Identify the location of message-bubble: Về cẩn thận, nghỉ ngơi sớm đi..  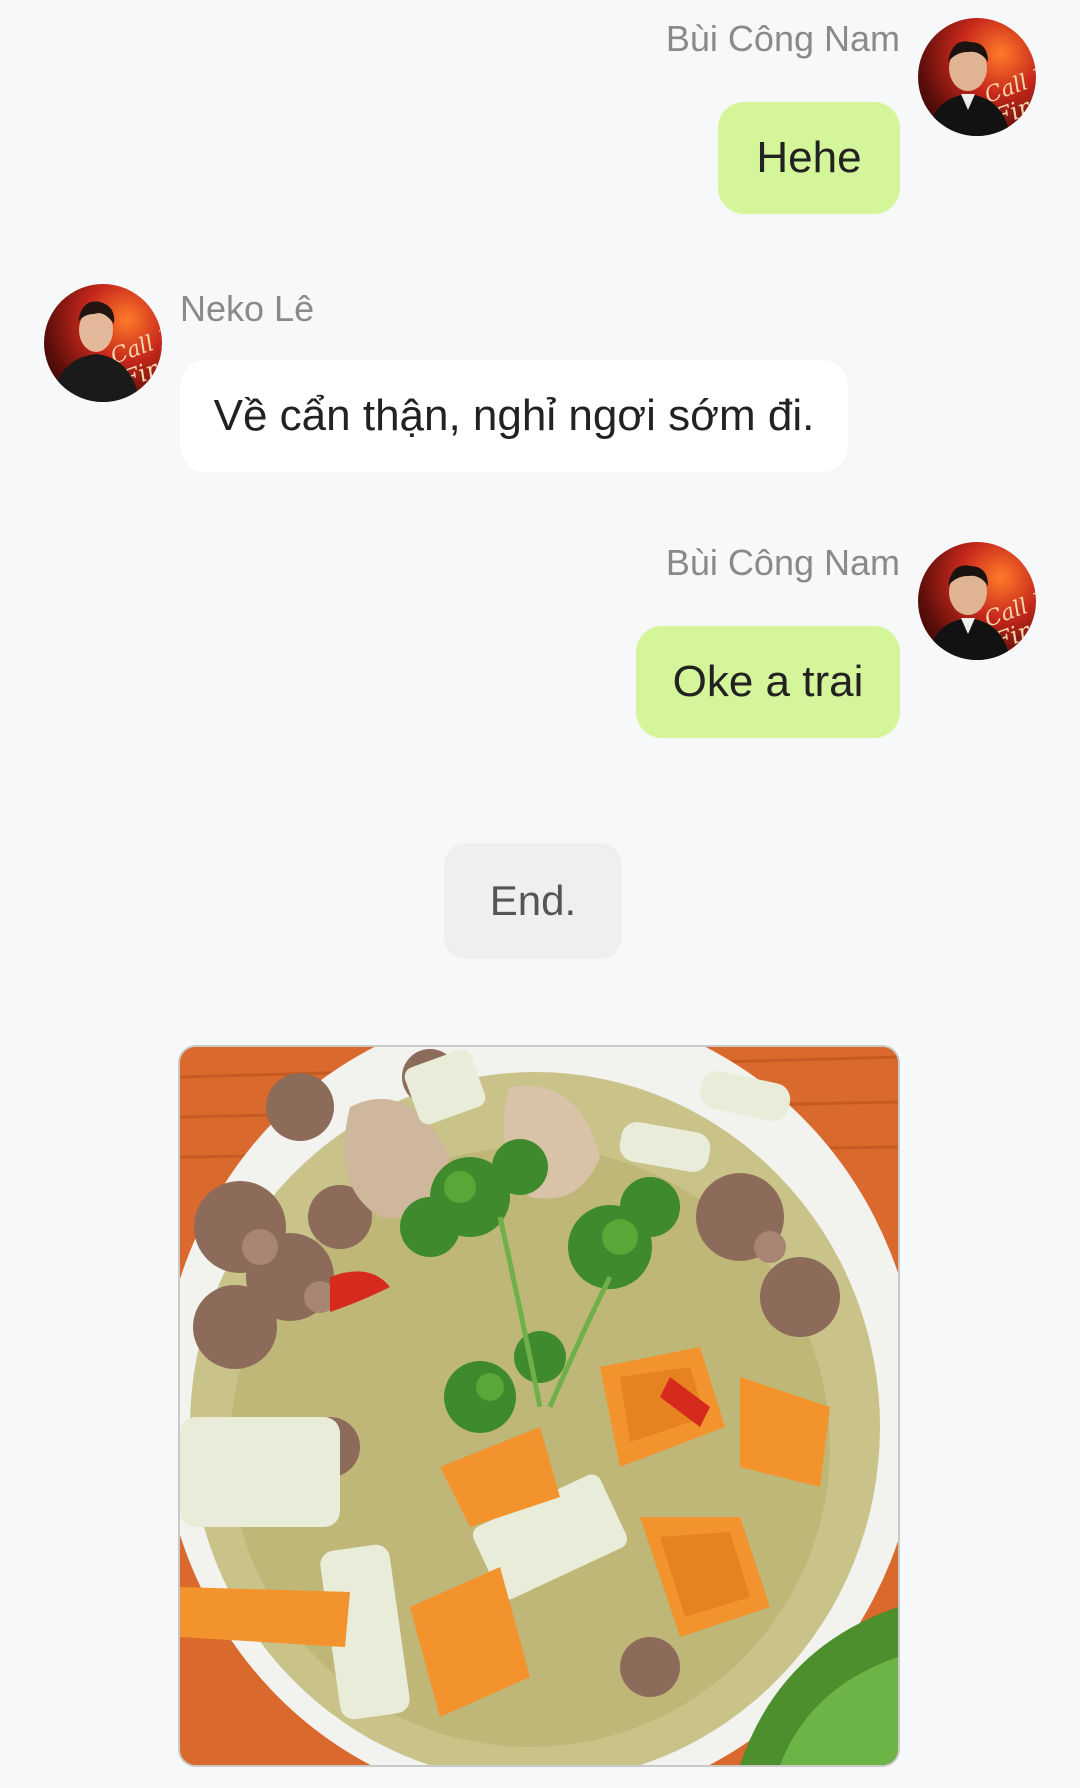
(514, 416).